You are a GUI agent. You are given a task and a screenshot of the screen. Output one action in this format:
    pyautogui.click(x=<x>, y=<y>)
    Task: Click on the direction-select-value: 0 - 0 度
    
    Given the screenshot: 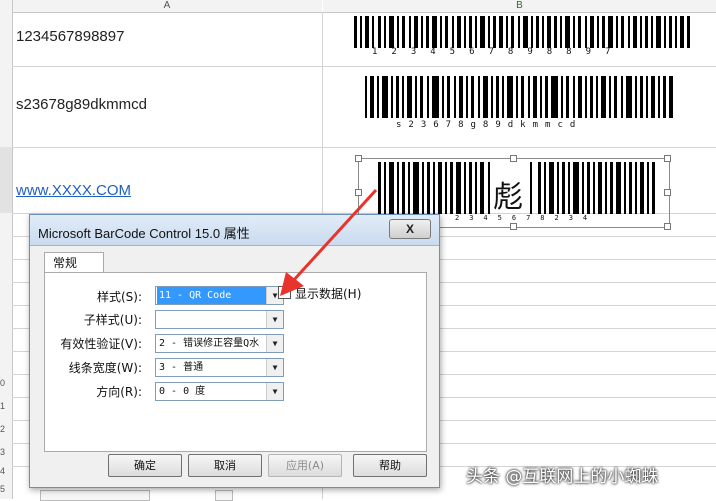 What is the action you would take?
    pyautogui.click(x=182, y=391)
    